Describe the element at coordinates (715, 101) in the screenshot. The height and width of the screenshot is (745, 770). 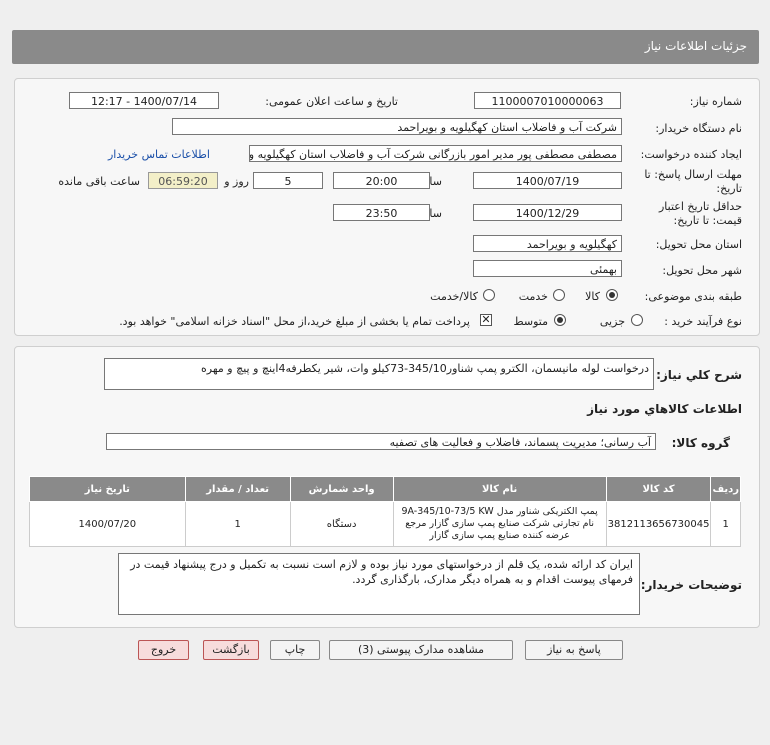
I see `need-number-label: شماره نیاز:` at that location.